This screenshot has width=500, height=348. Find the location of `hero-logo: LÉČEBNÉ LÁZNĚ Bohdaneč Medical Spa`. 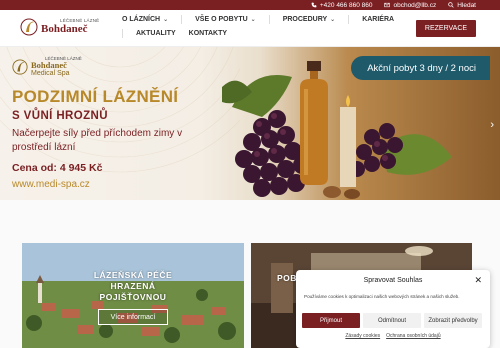

hero-logo: LÉČEBNÉ LÁZNĚ Bohdaneč Medical Spa is located at coordinates (47, 67).